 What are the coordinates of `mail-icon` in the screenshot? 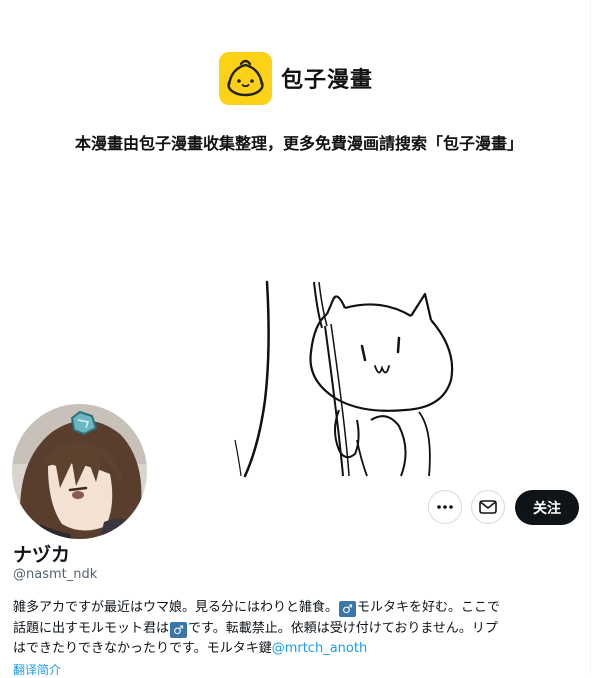 It's located at (488, 507).